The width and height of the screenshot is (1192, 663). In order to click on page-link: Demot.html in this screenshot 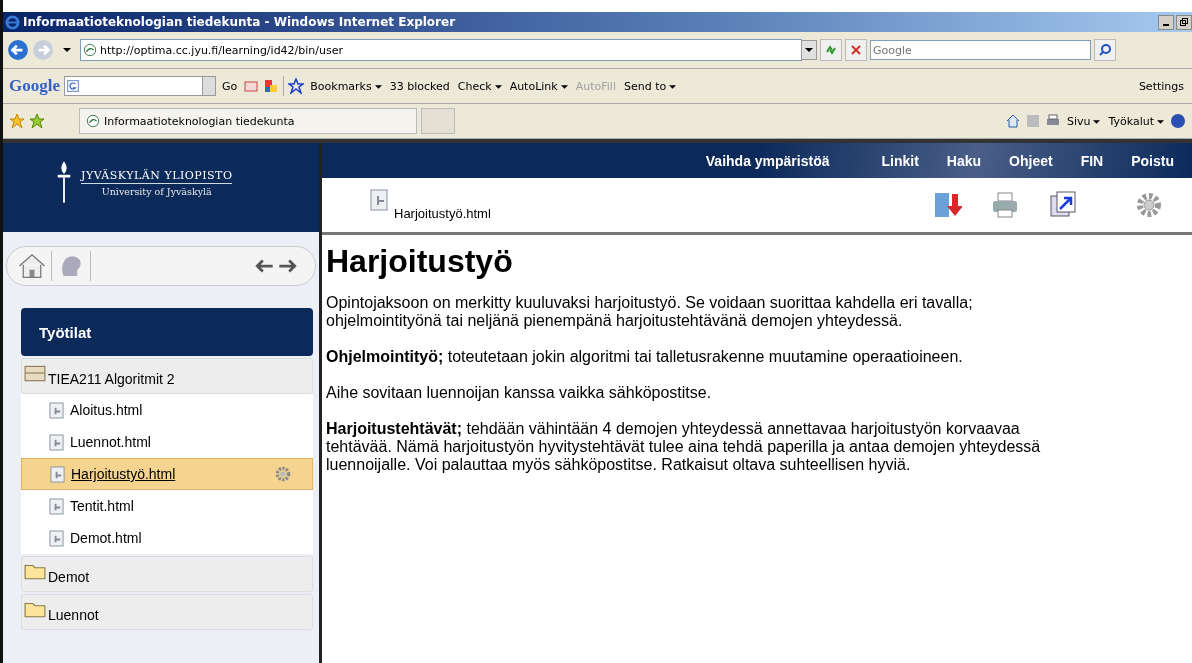, I will do `click(167, 538)`.